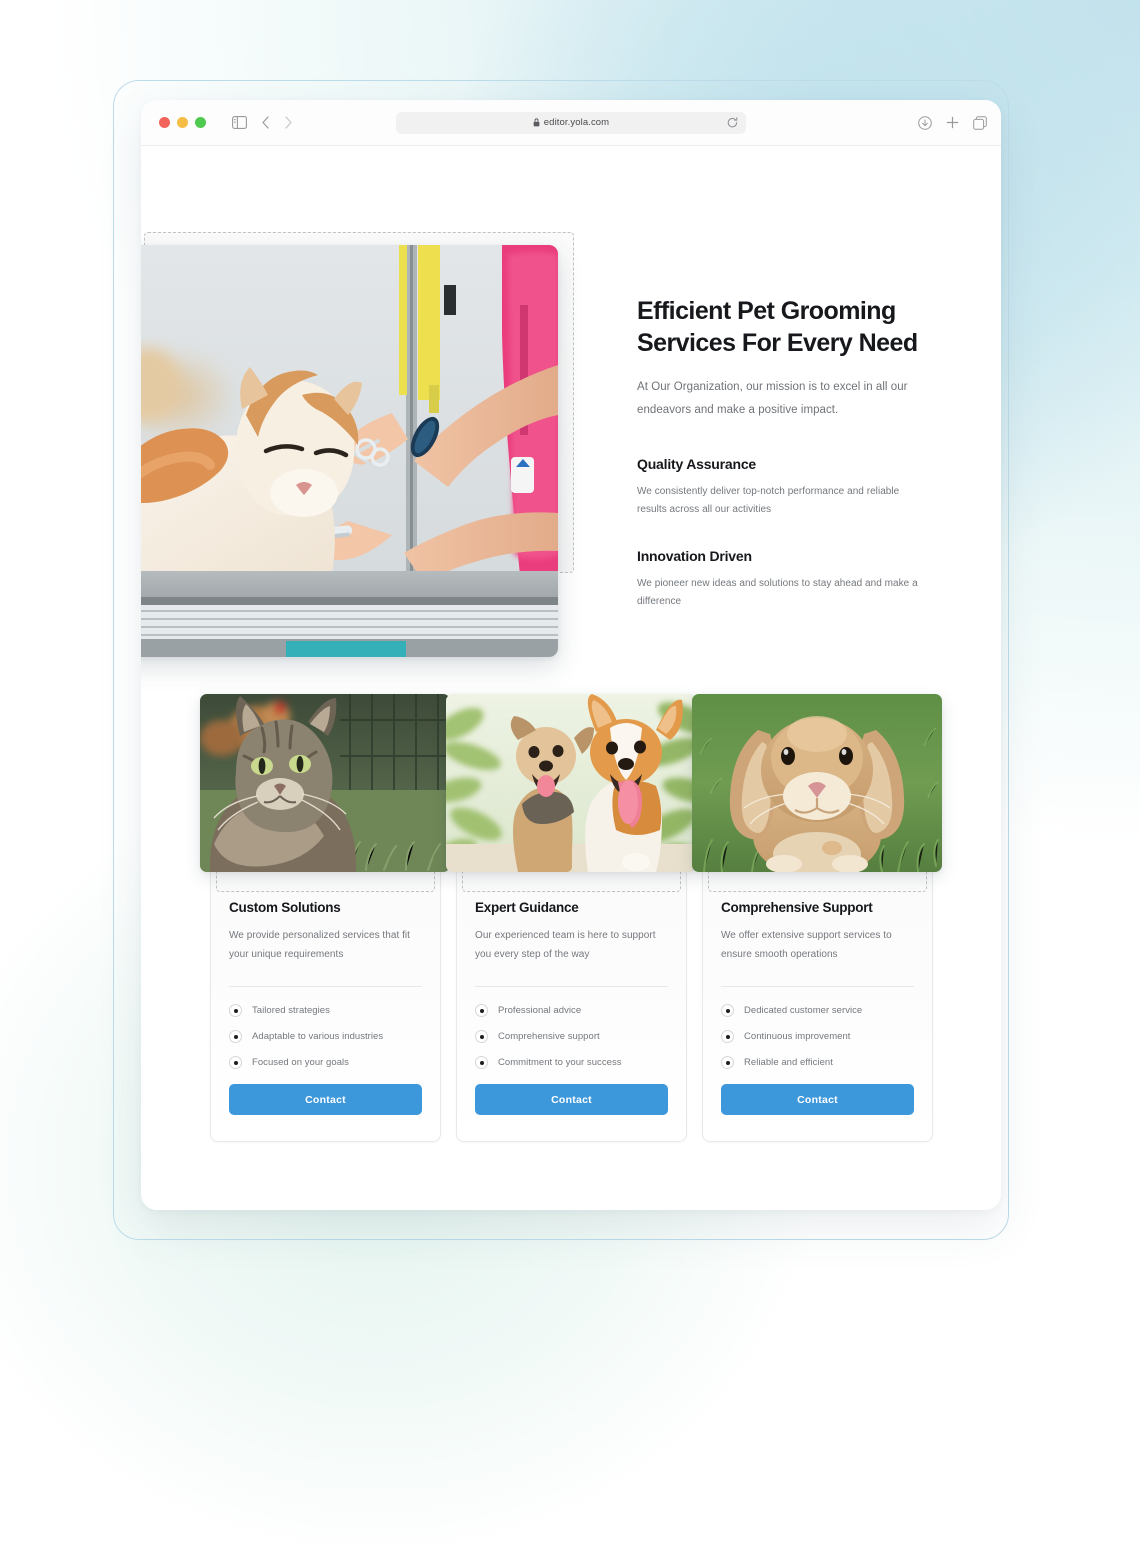 This screenshot has width=1140, height=1558. I want to click on traffic-lights, so click(182, 122).